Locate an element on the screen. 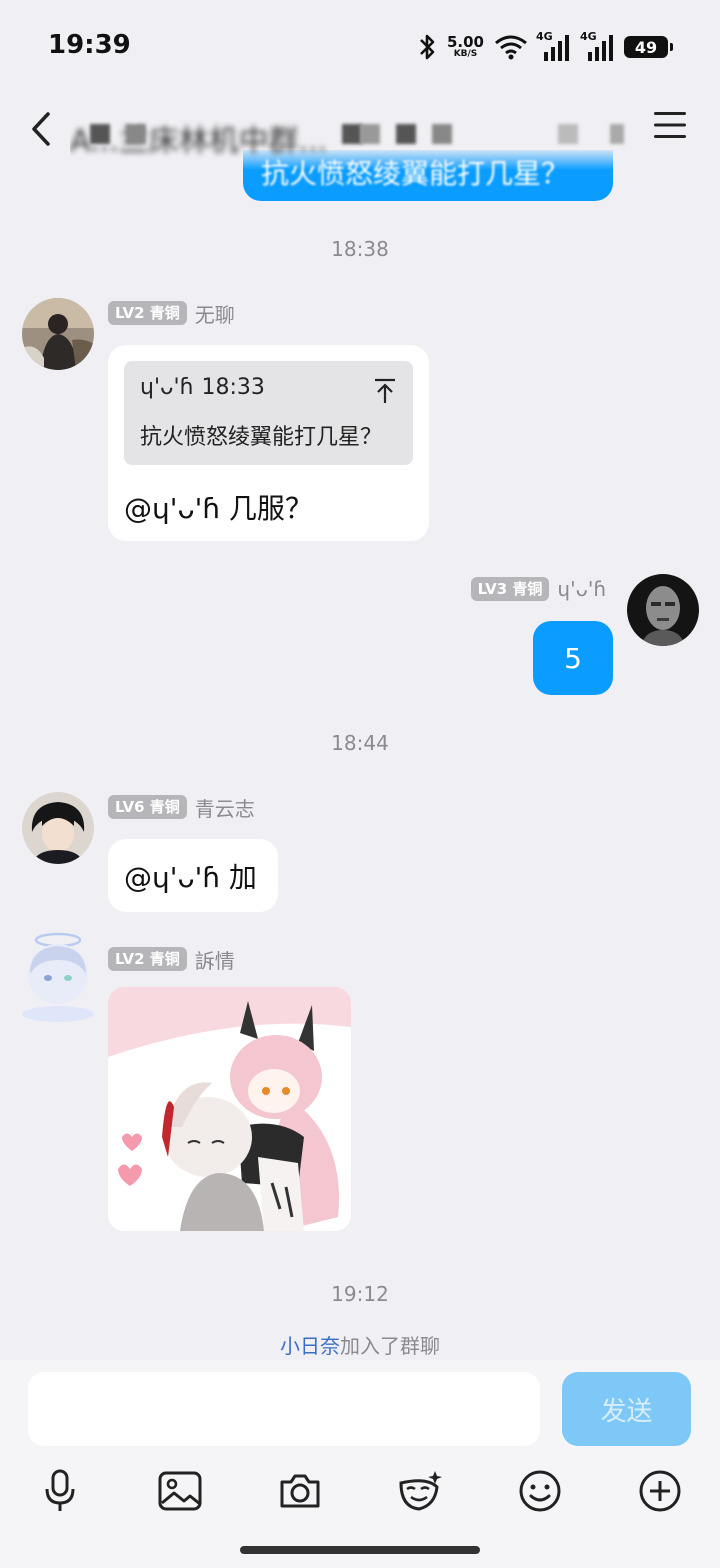  back-icon is located at coordinates (42, 129).